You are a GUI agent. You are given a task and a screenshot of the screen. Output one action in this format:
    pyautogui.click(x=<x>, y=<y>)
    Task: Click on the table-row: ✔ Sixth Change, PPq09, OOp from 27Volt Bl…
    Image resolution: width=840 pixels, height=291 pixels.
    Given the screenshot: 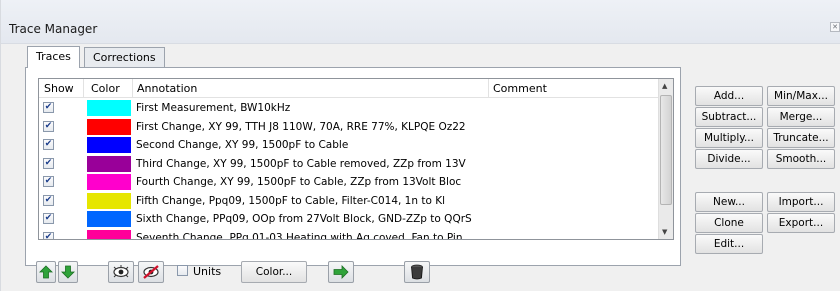 What is the action you would take?
    pyautogui.click(x=349, y=219)
    